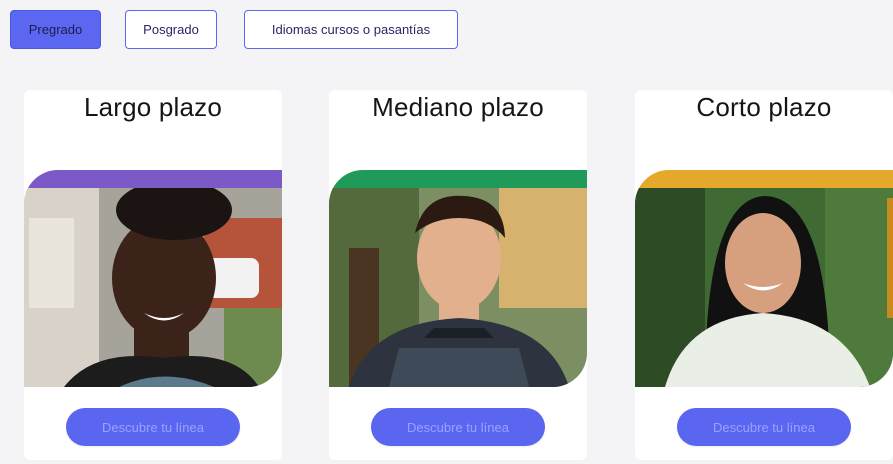 This screenshot has height=464, width=893. What do you see at coordinates (458, 287) in the screenshot?
I see `young-man-sweater-photo` at bounding box center [458, 287].